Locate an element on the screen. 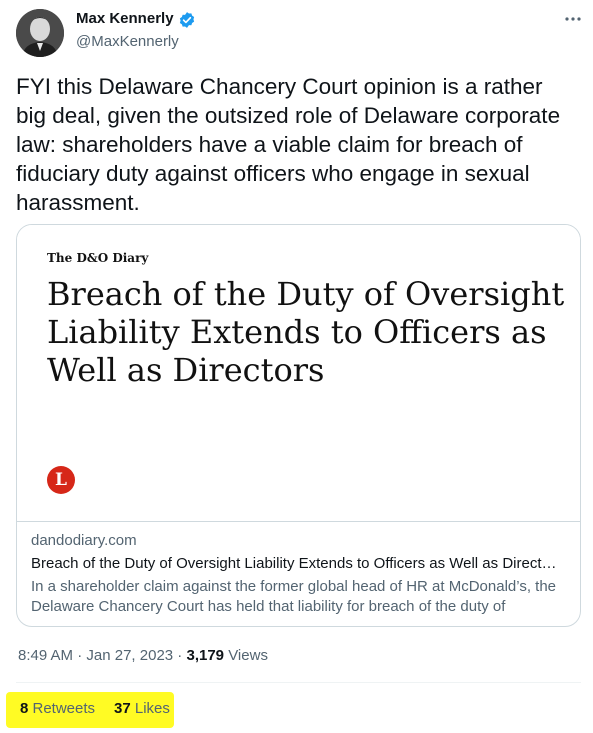  likes-count: 37 is located at coordinates (122, 708).